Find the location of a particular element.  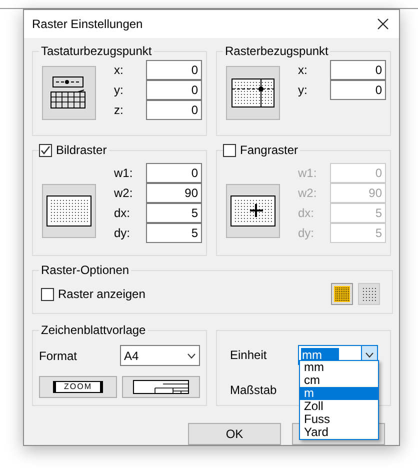

unit-option: m is located at coordinates (339, 393).